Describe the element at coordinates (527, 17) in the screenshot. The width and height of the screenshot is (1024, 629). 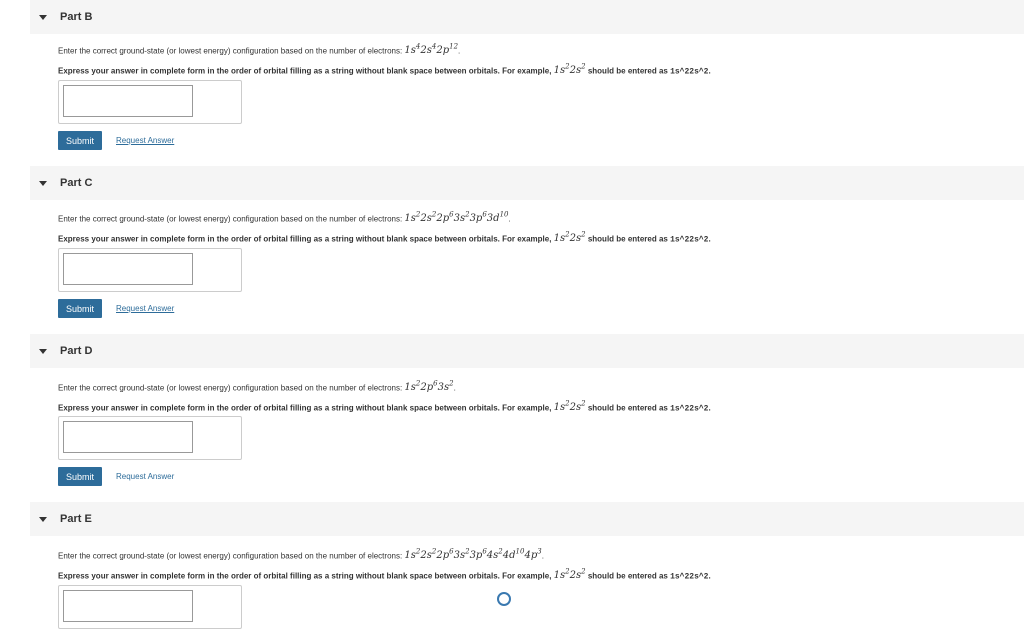
I see `part-b-header: Part B` at that location.